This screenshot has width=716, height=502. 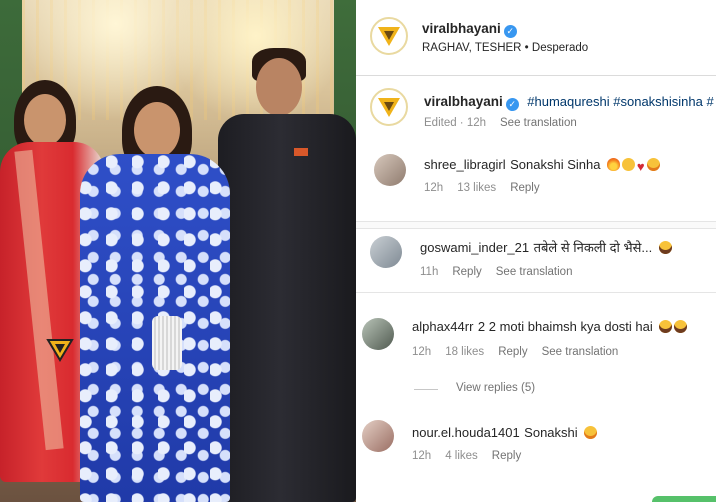 I want to click on commenter-username: alphax44rr, so click(x=442, y=326).